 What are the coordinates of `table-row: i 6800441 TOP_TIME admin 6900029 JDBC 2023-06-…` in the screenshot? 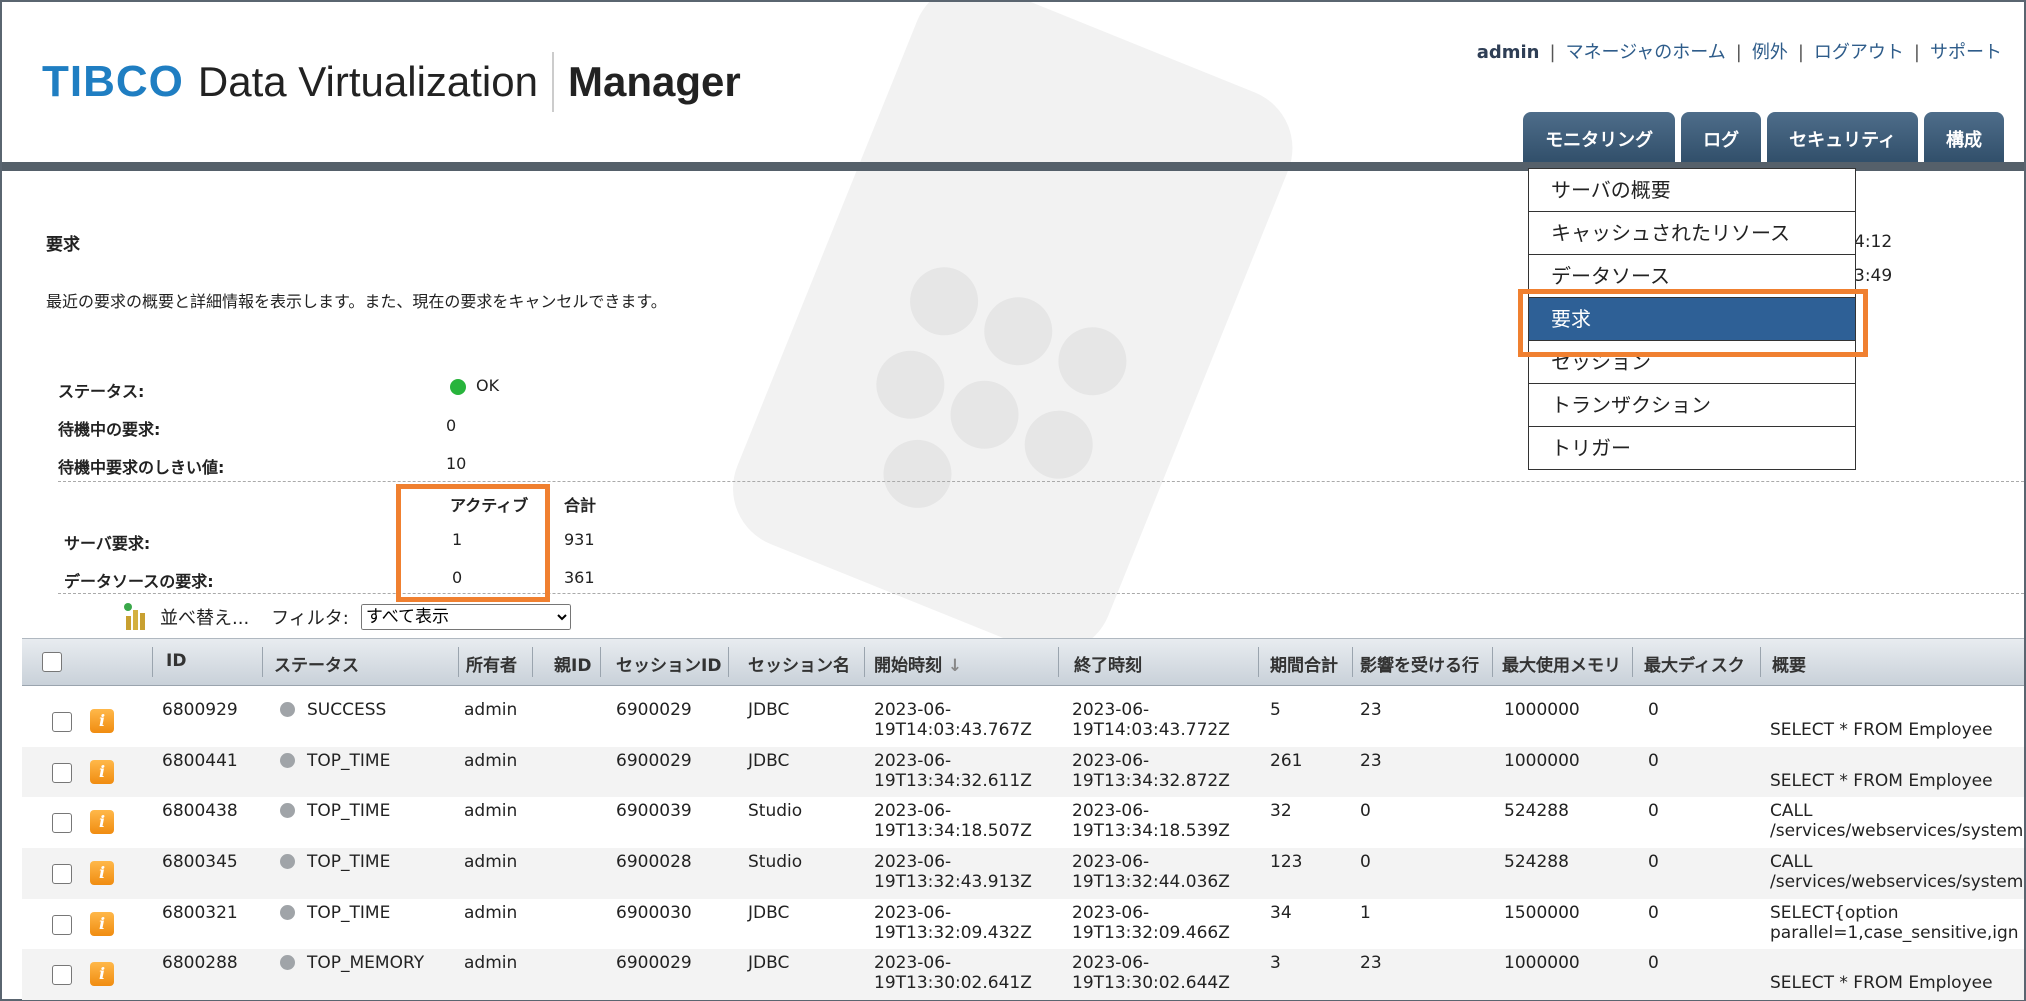 It's located at (1023, 772).